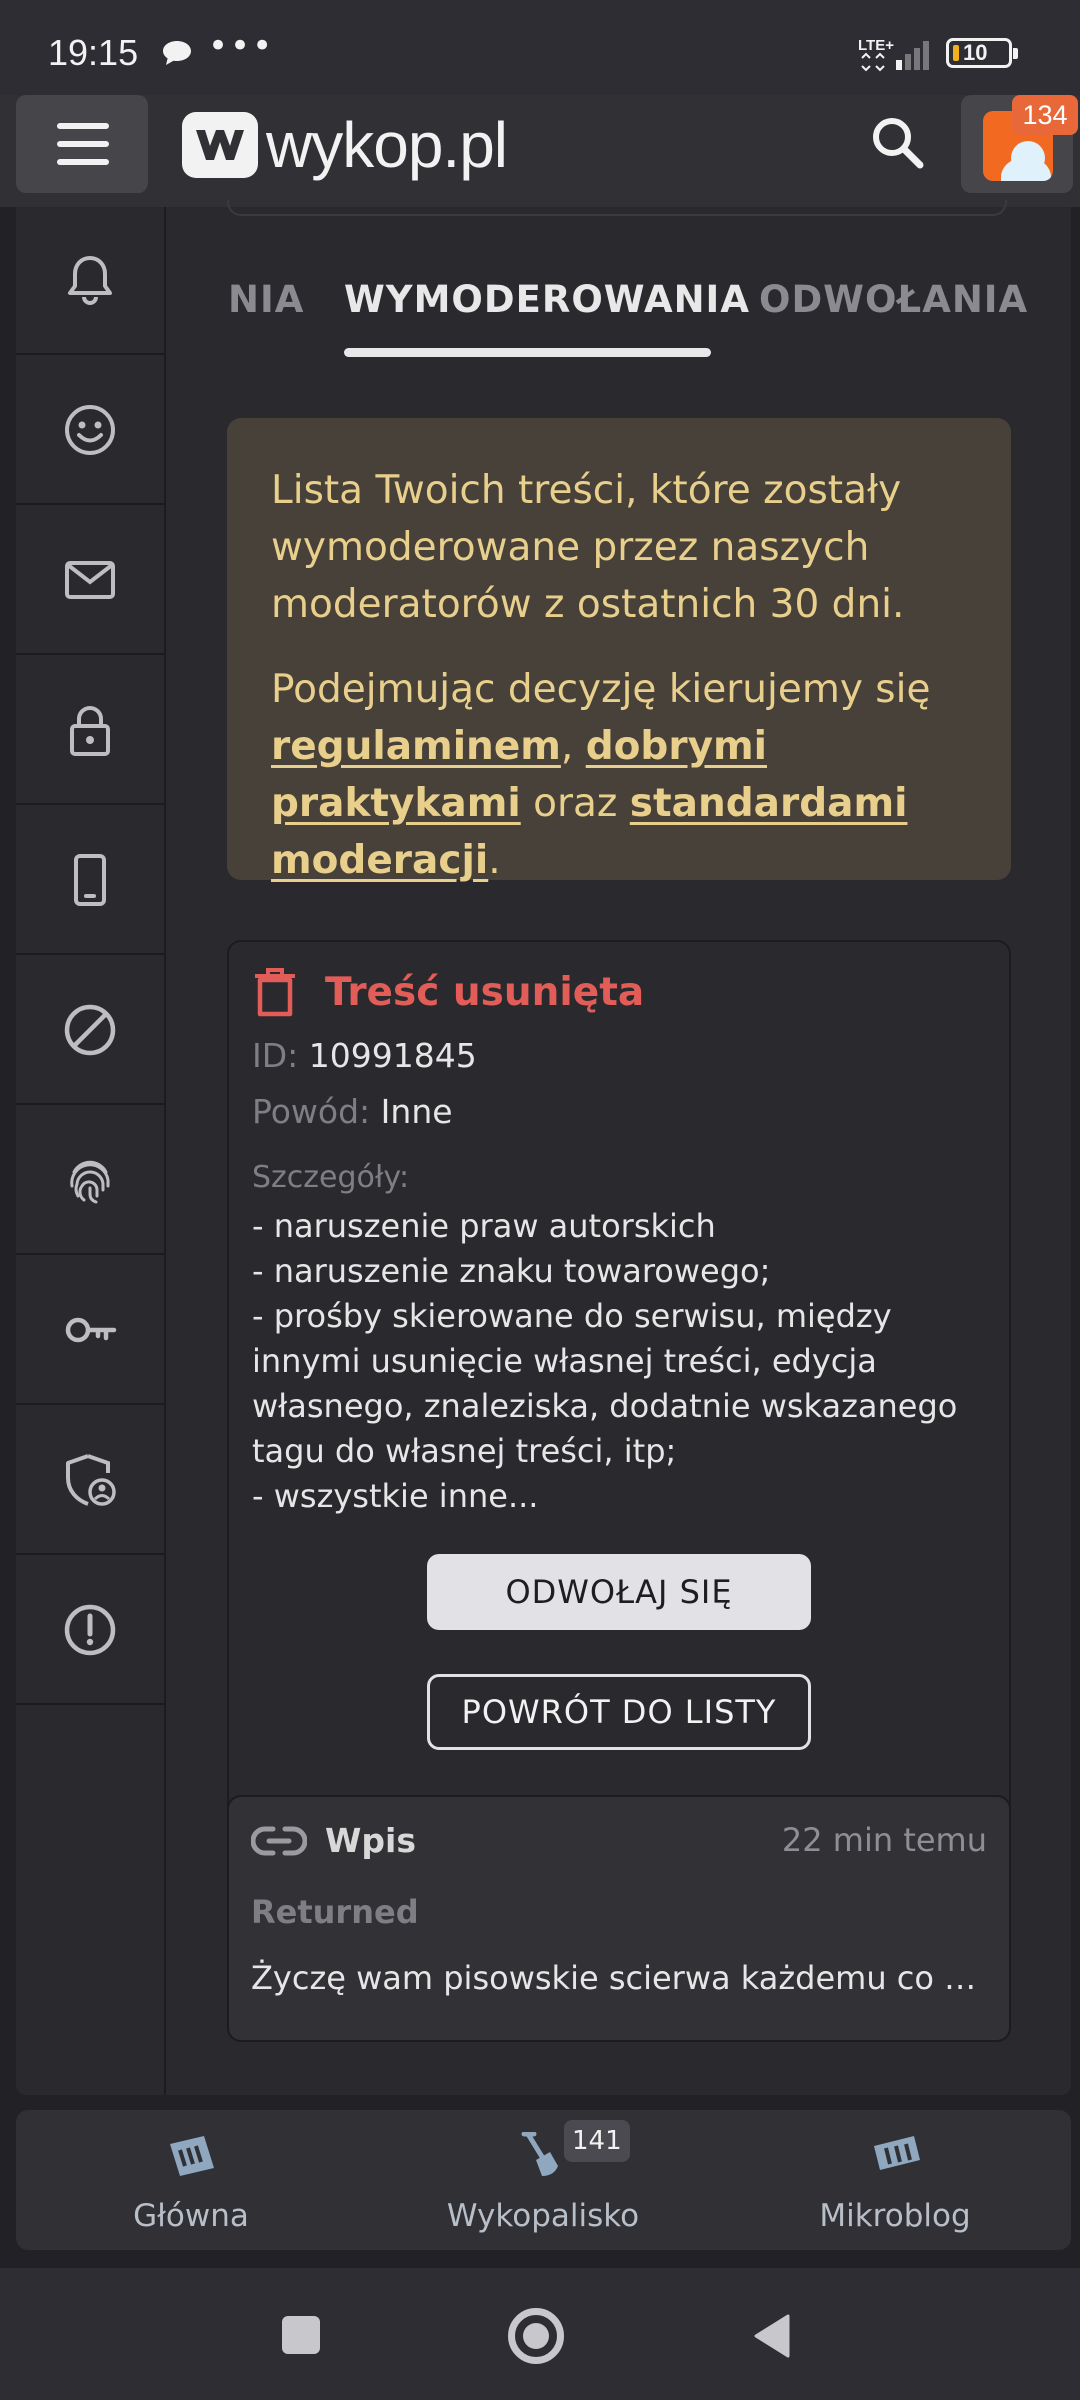 The height and width of the screenshot is (2400, 1080). What do you see at coordinates (893, 299) in the screenshot?
I see `tab-appeals: ODWOŁANIA` at bounding box center [893, 299].